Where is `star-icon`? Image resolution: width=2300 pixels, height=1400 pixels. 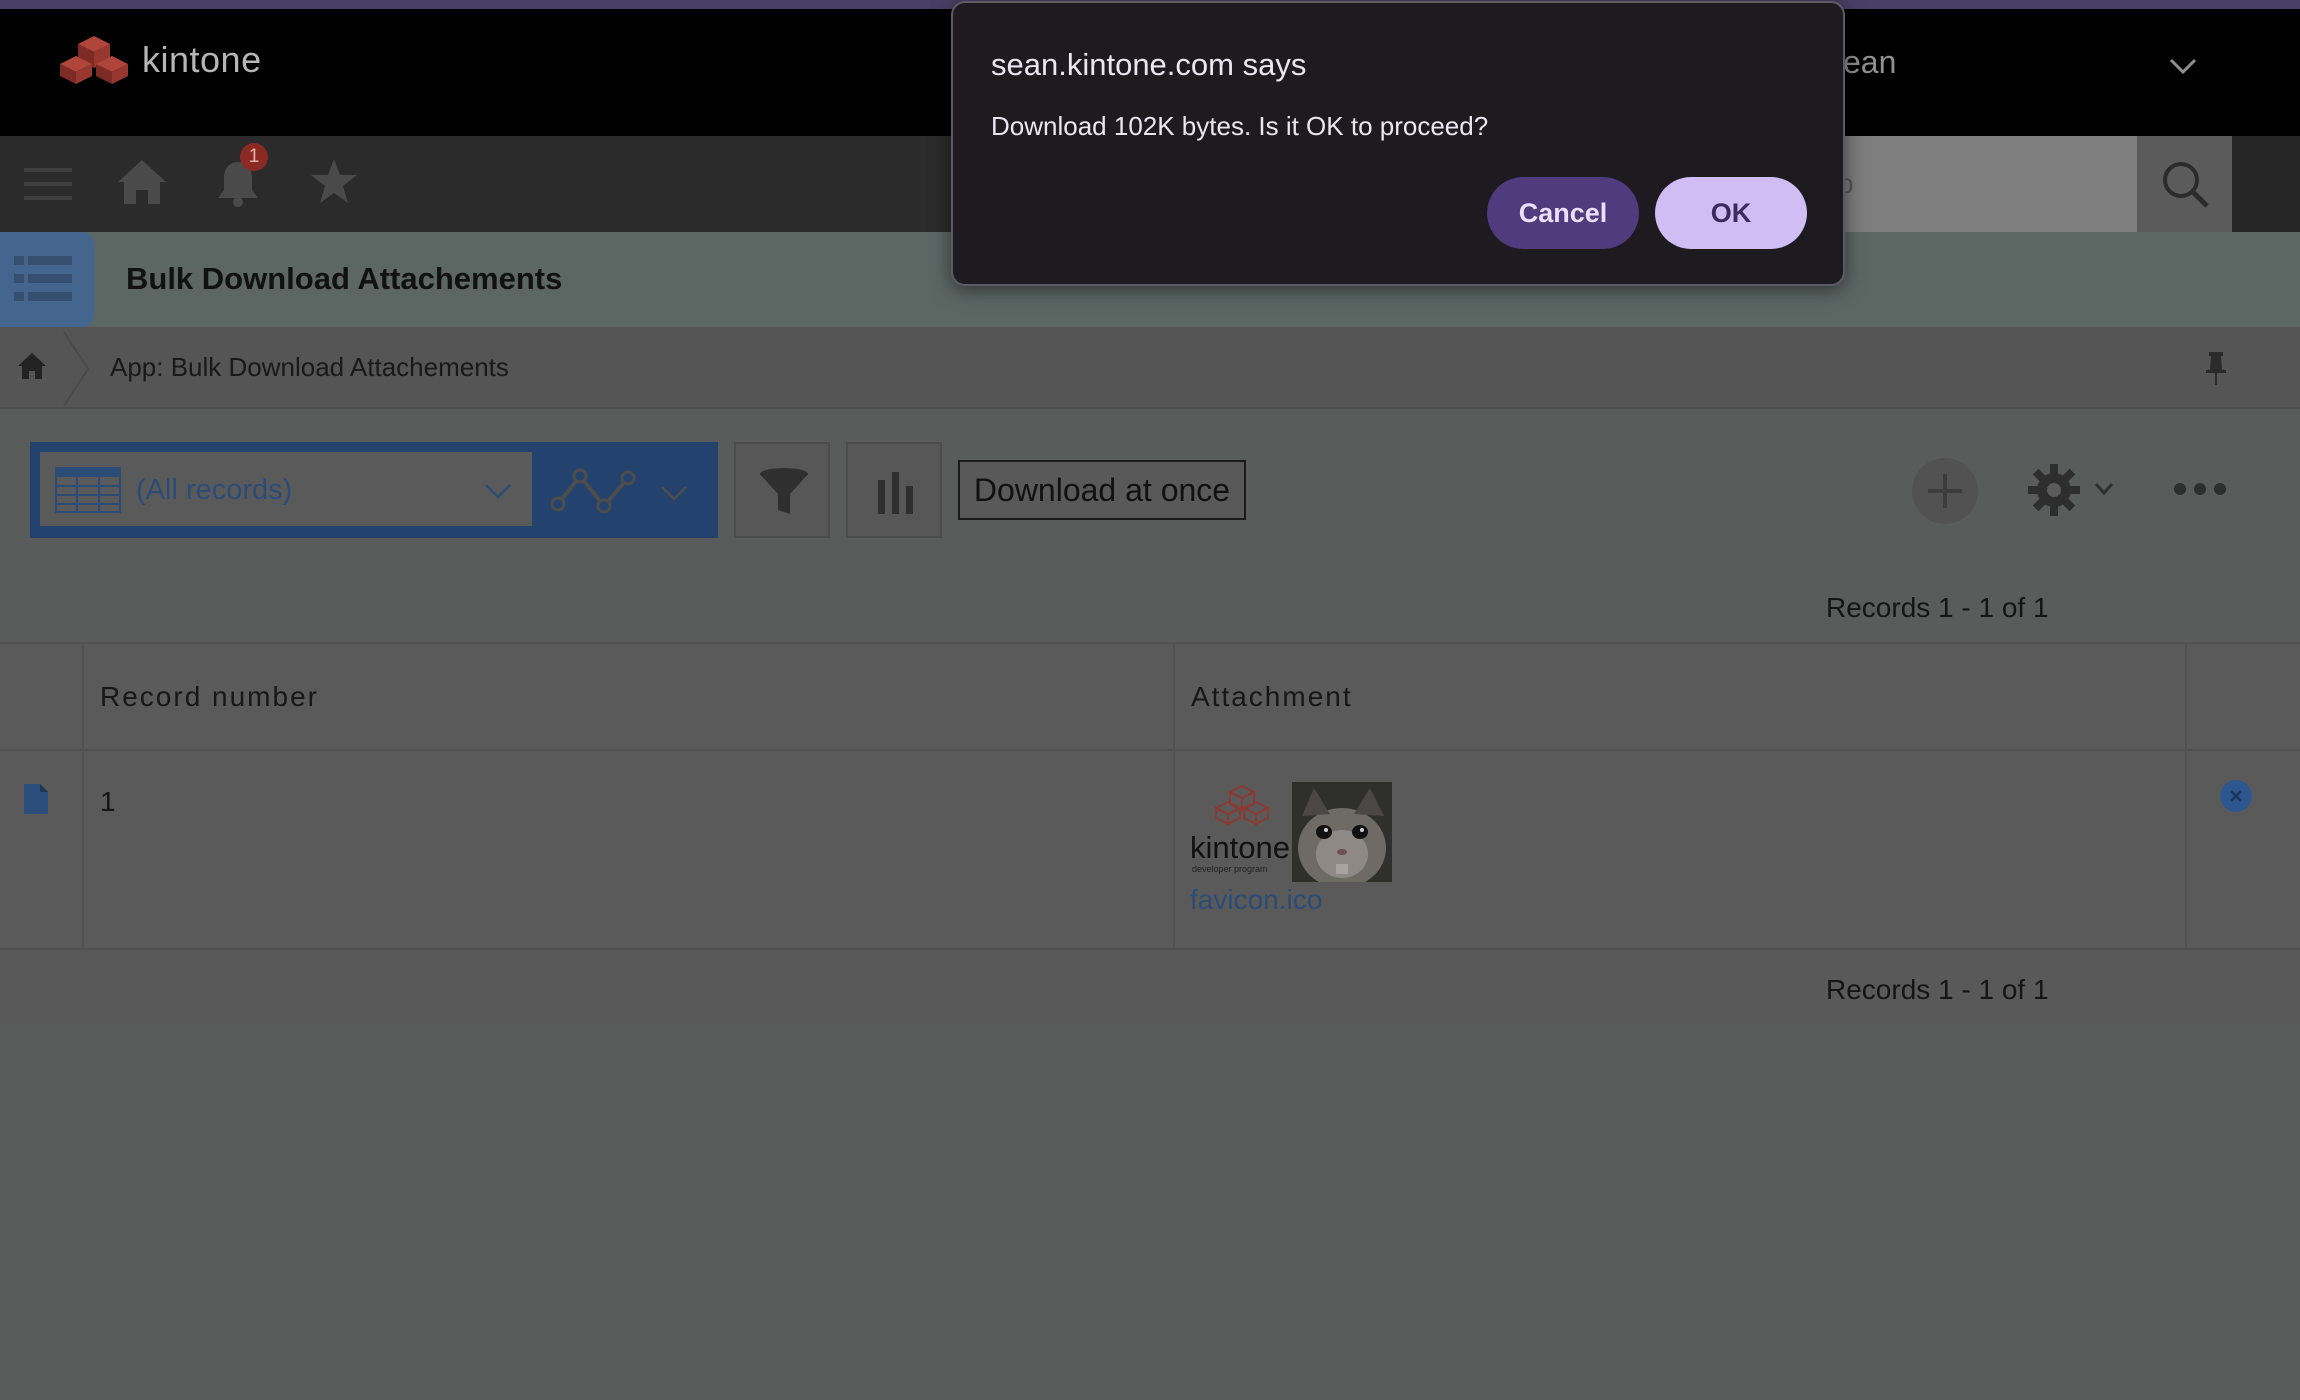 star-icon is located at coordinates (334, 182).